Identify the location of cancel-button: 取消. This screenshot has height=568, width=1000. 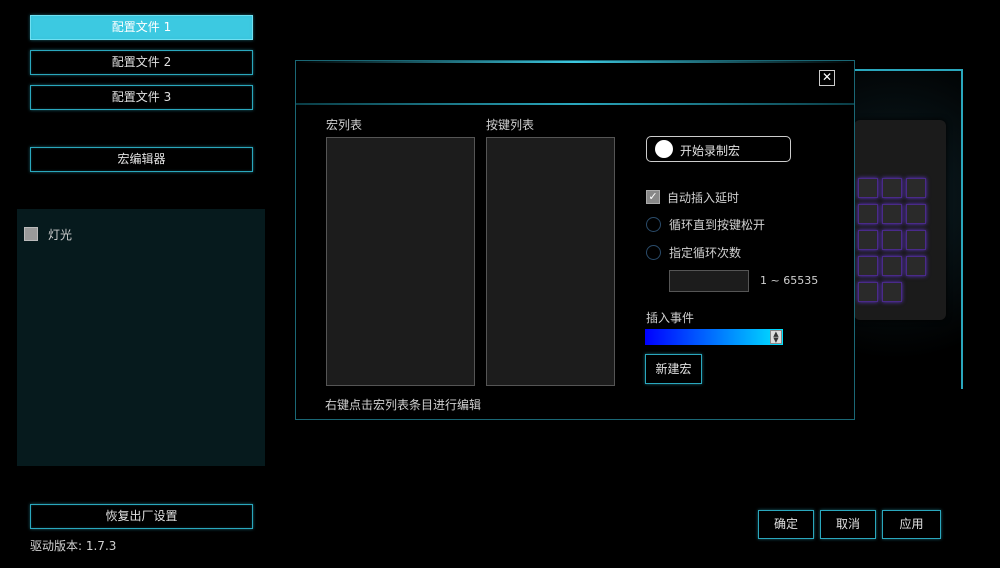
(848, 524).